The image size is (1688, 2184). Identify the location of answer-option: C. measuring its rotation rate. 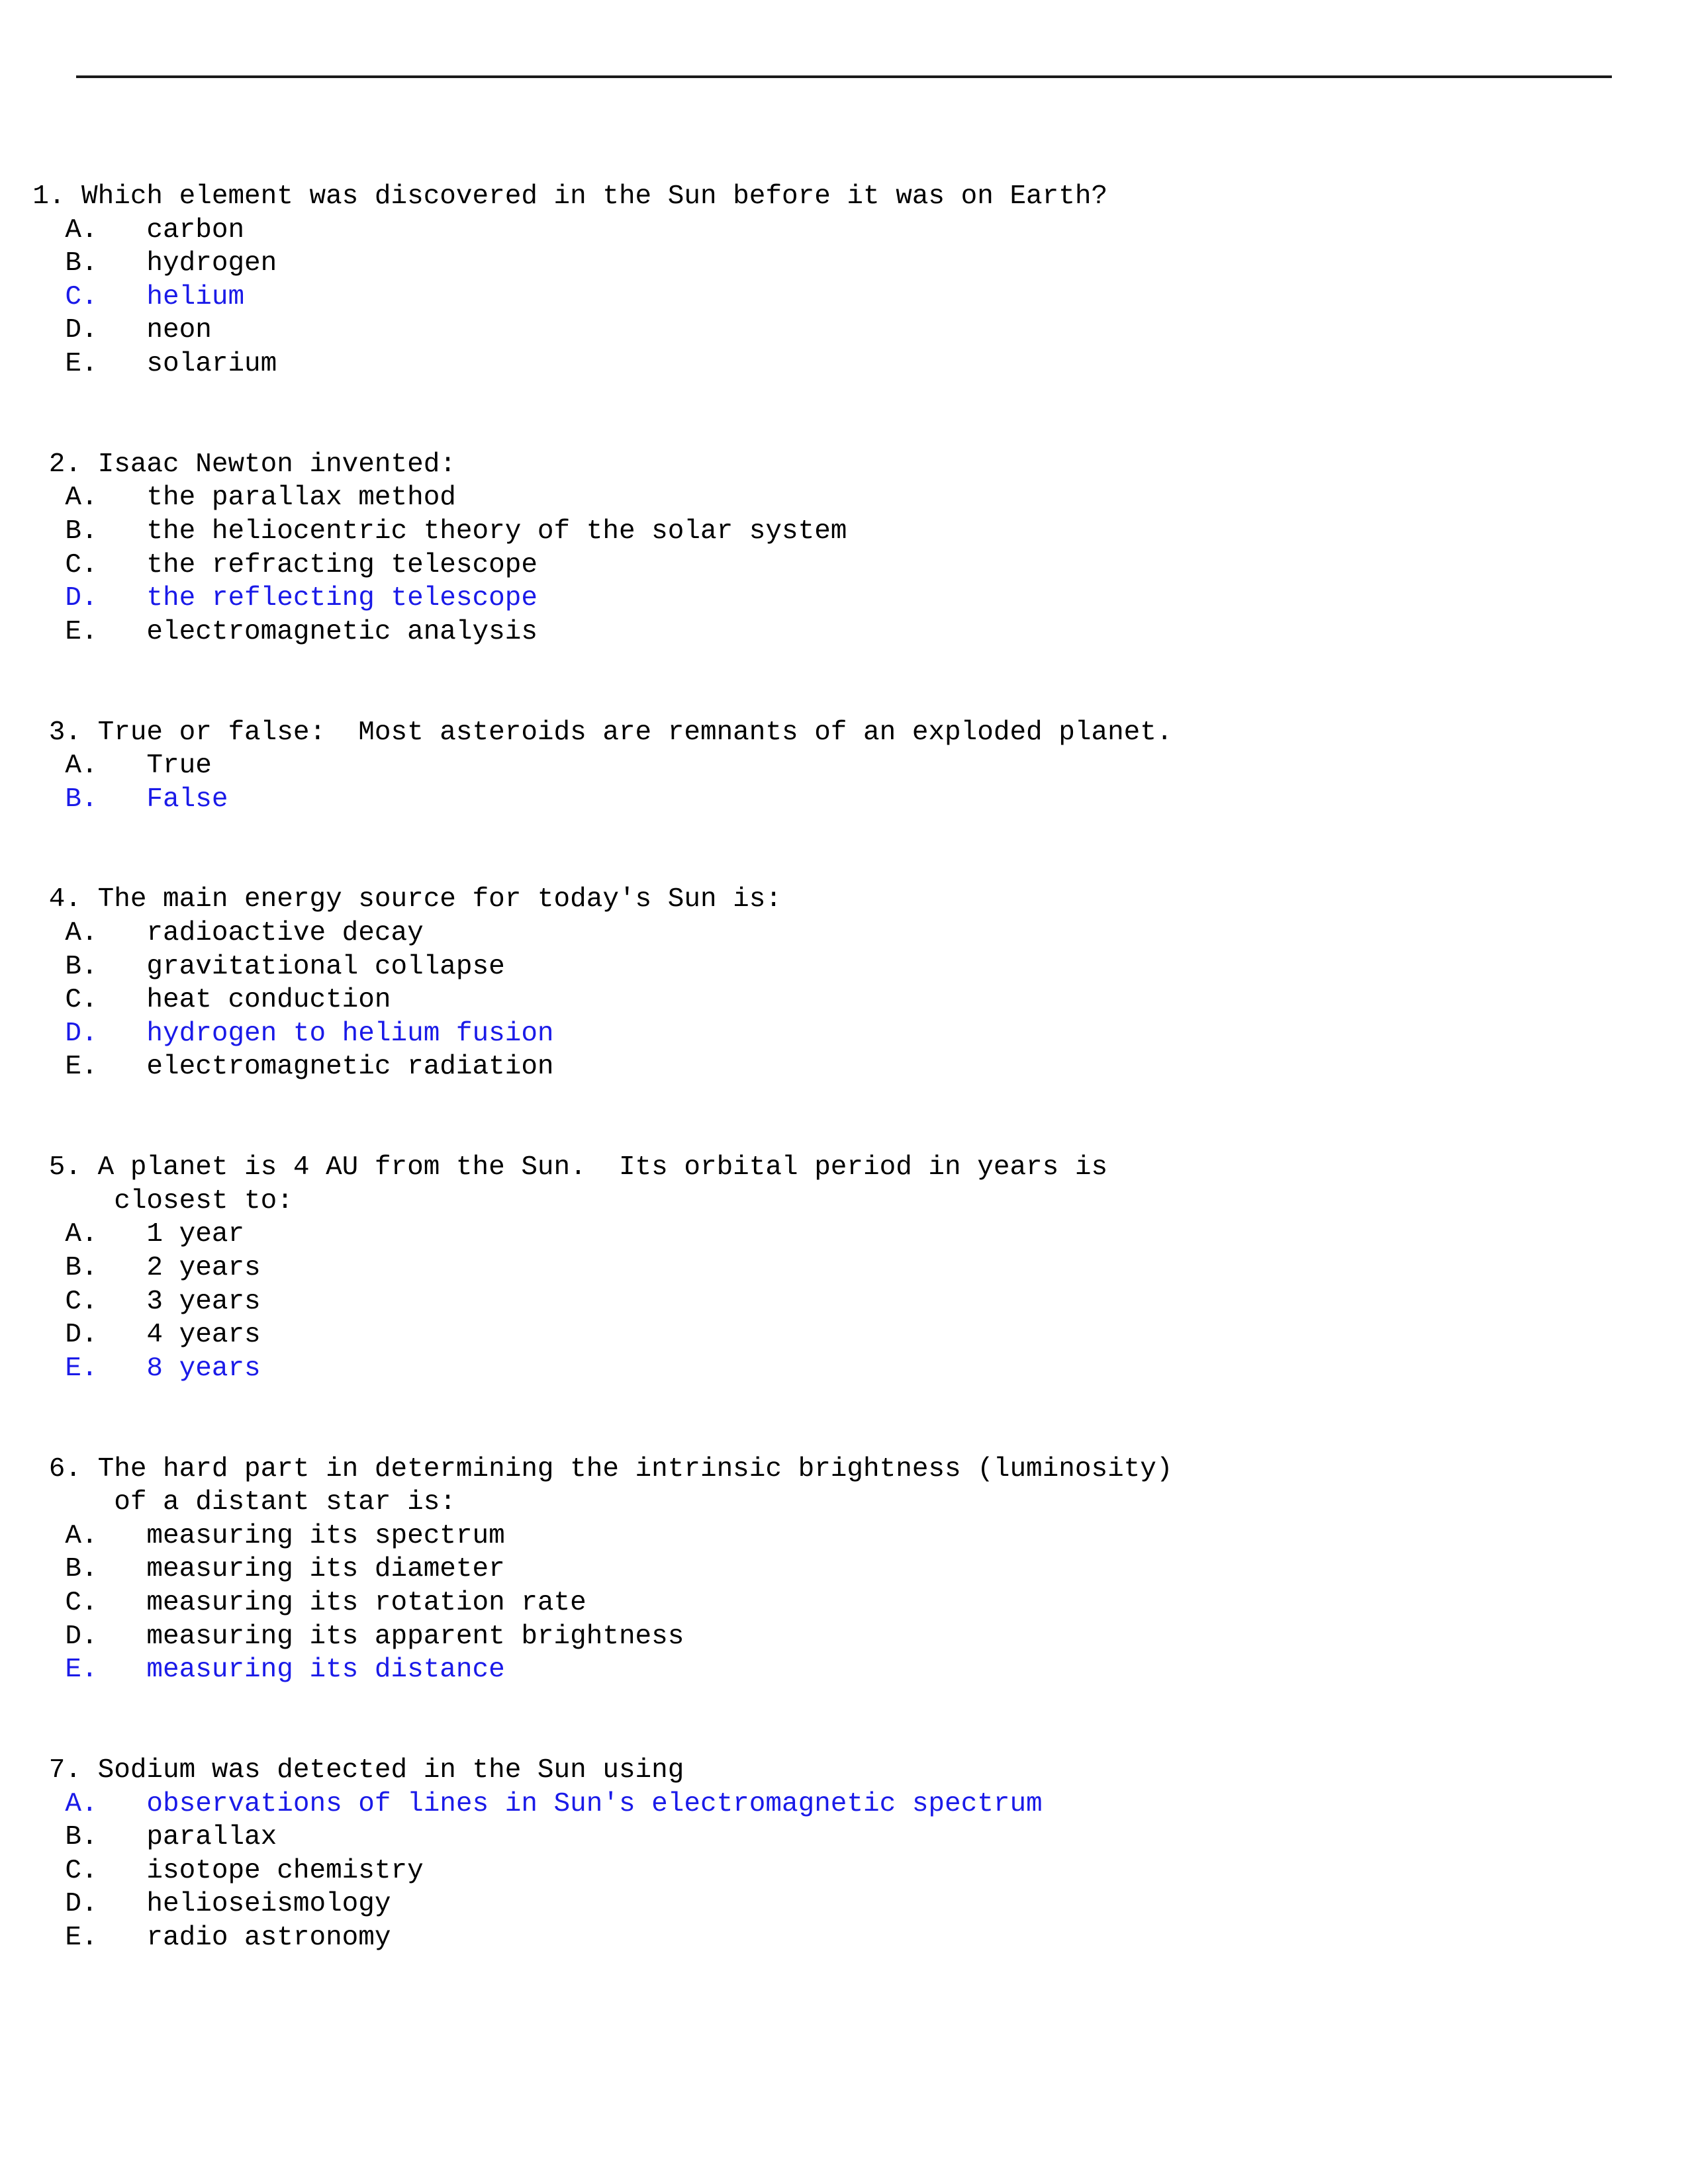
(844, 1603).